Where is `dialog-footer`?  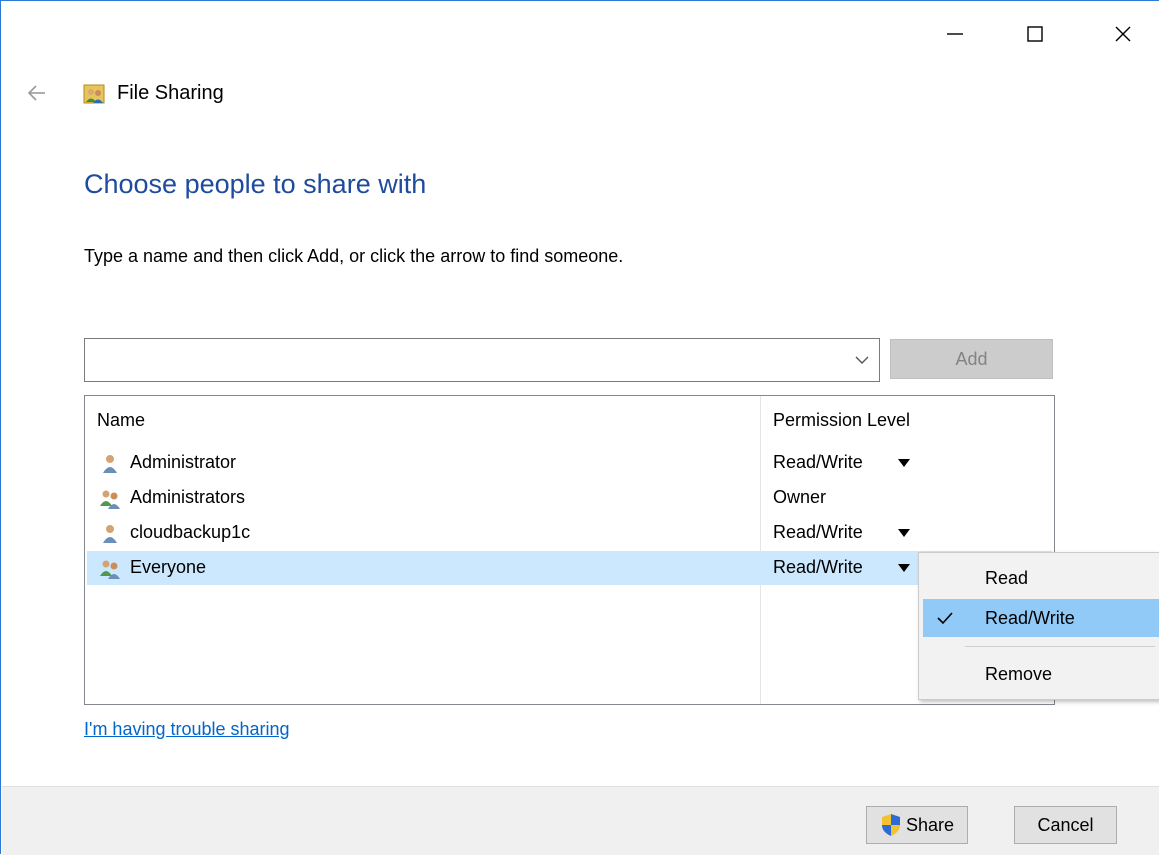
dialog-footer is located at coordinates (580, 820).